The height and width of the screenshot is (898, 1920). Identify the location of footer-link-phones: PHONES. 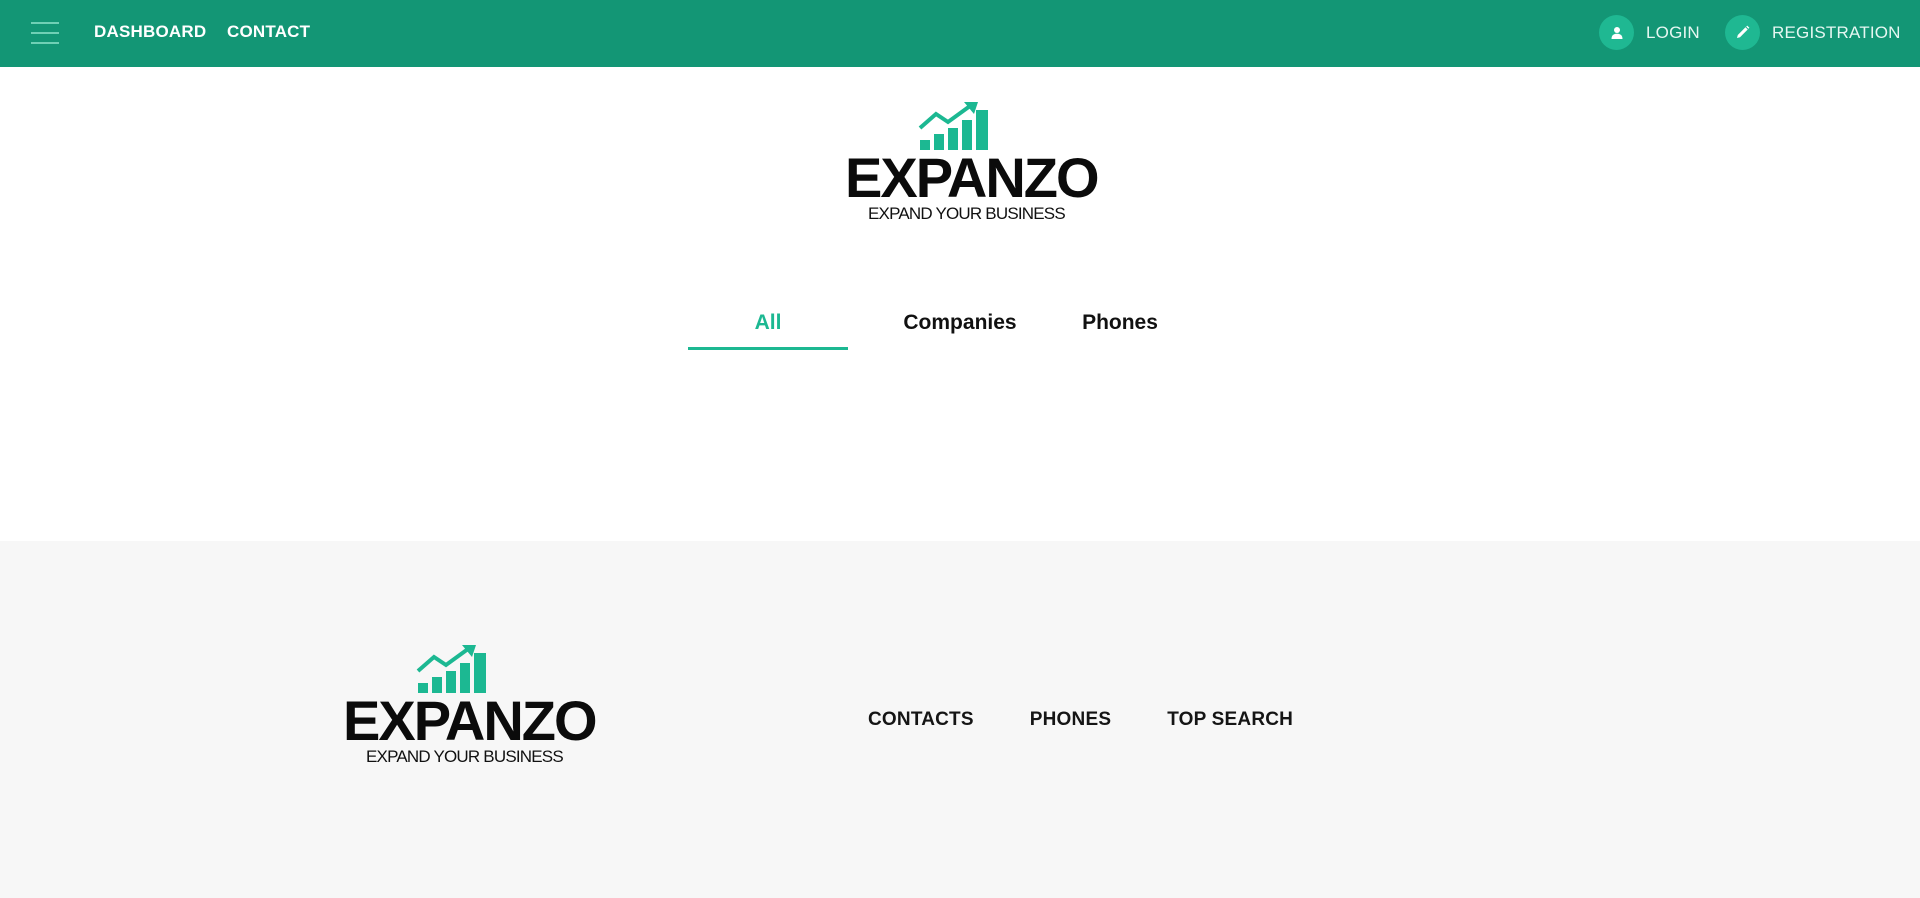
(1070, 720).